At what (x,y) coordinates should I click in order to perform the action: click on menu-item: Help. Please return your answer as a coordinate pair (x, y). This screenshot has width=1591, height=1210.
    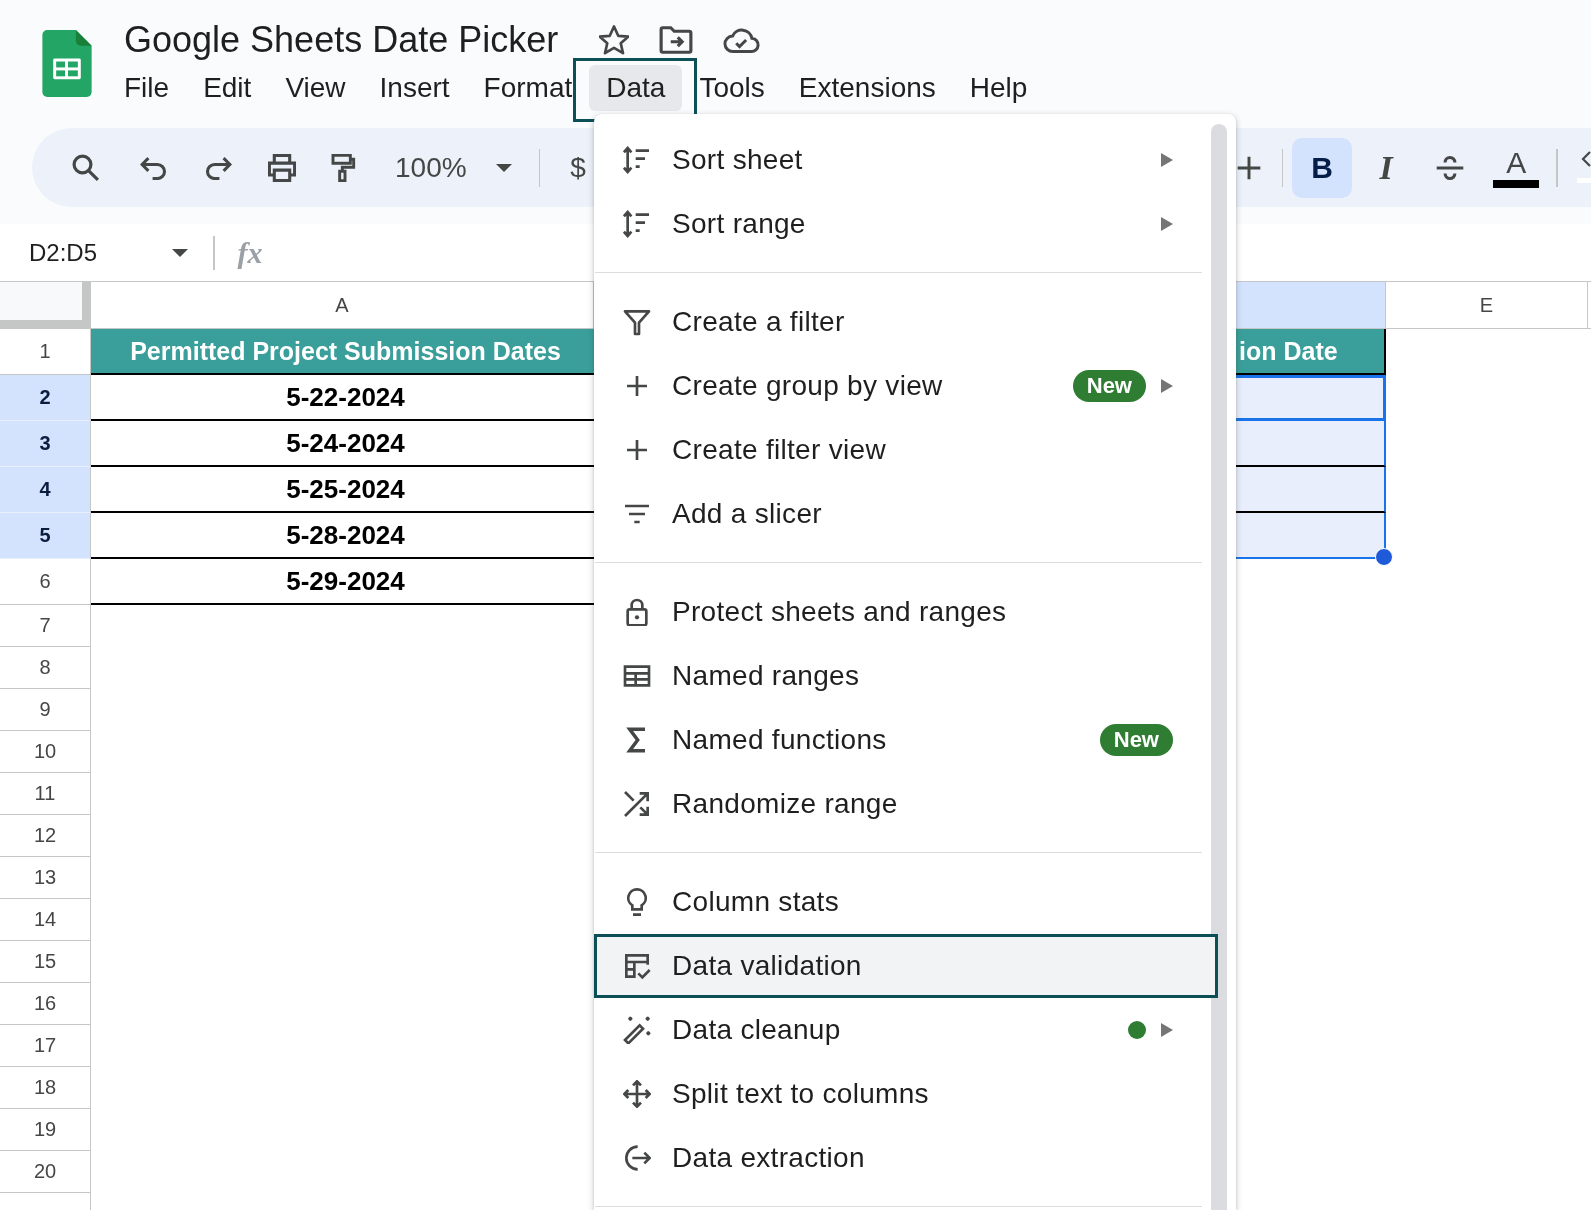
    Looking at the image, I should click on (998, 88).